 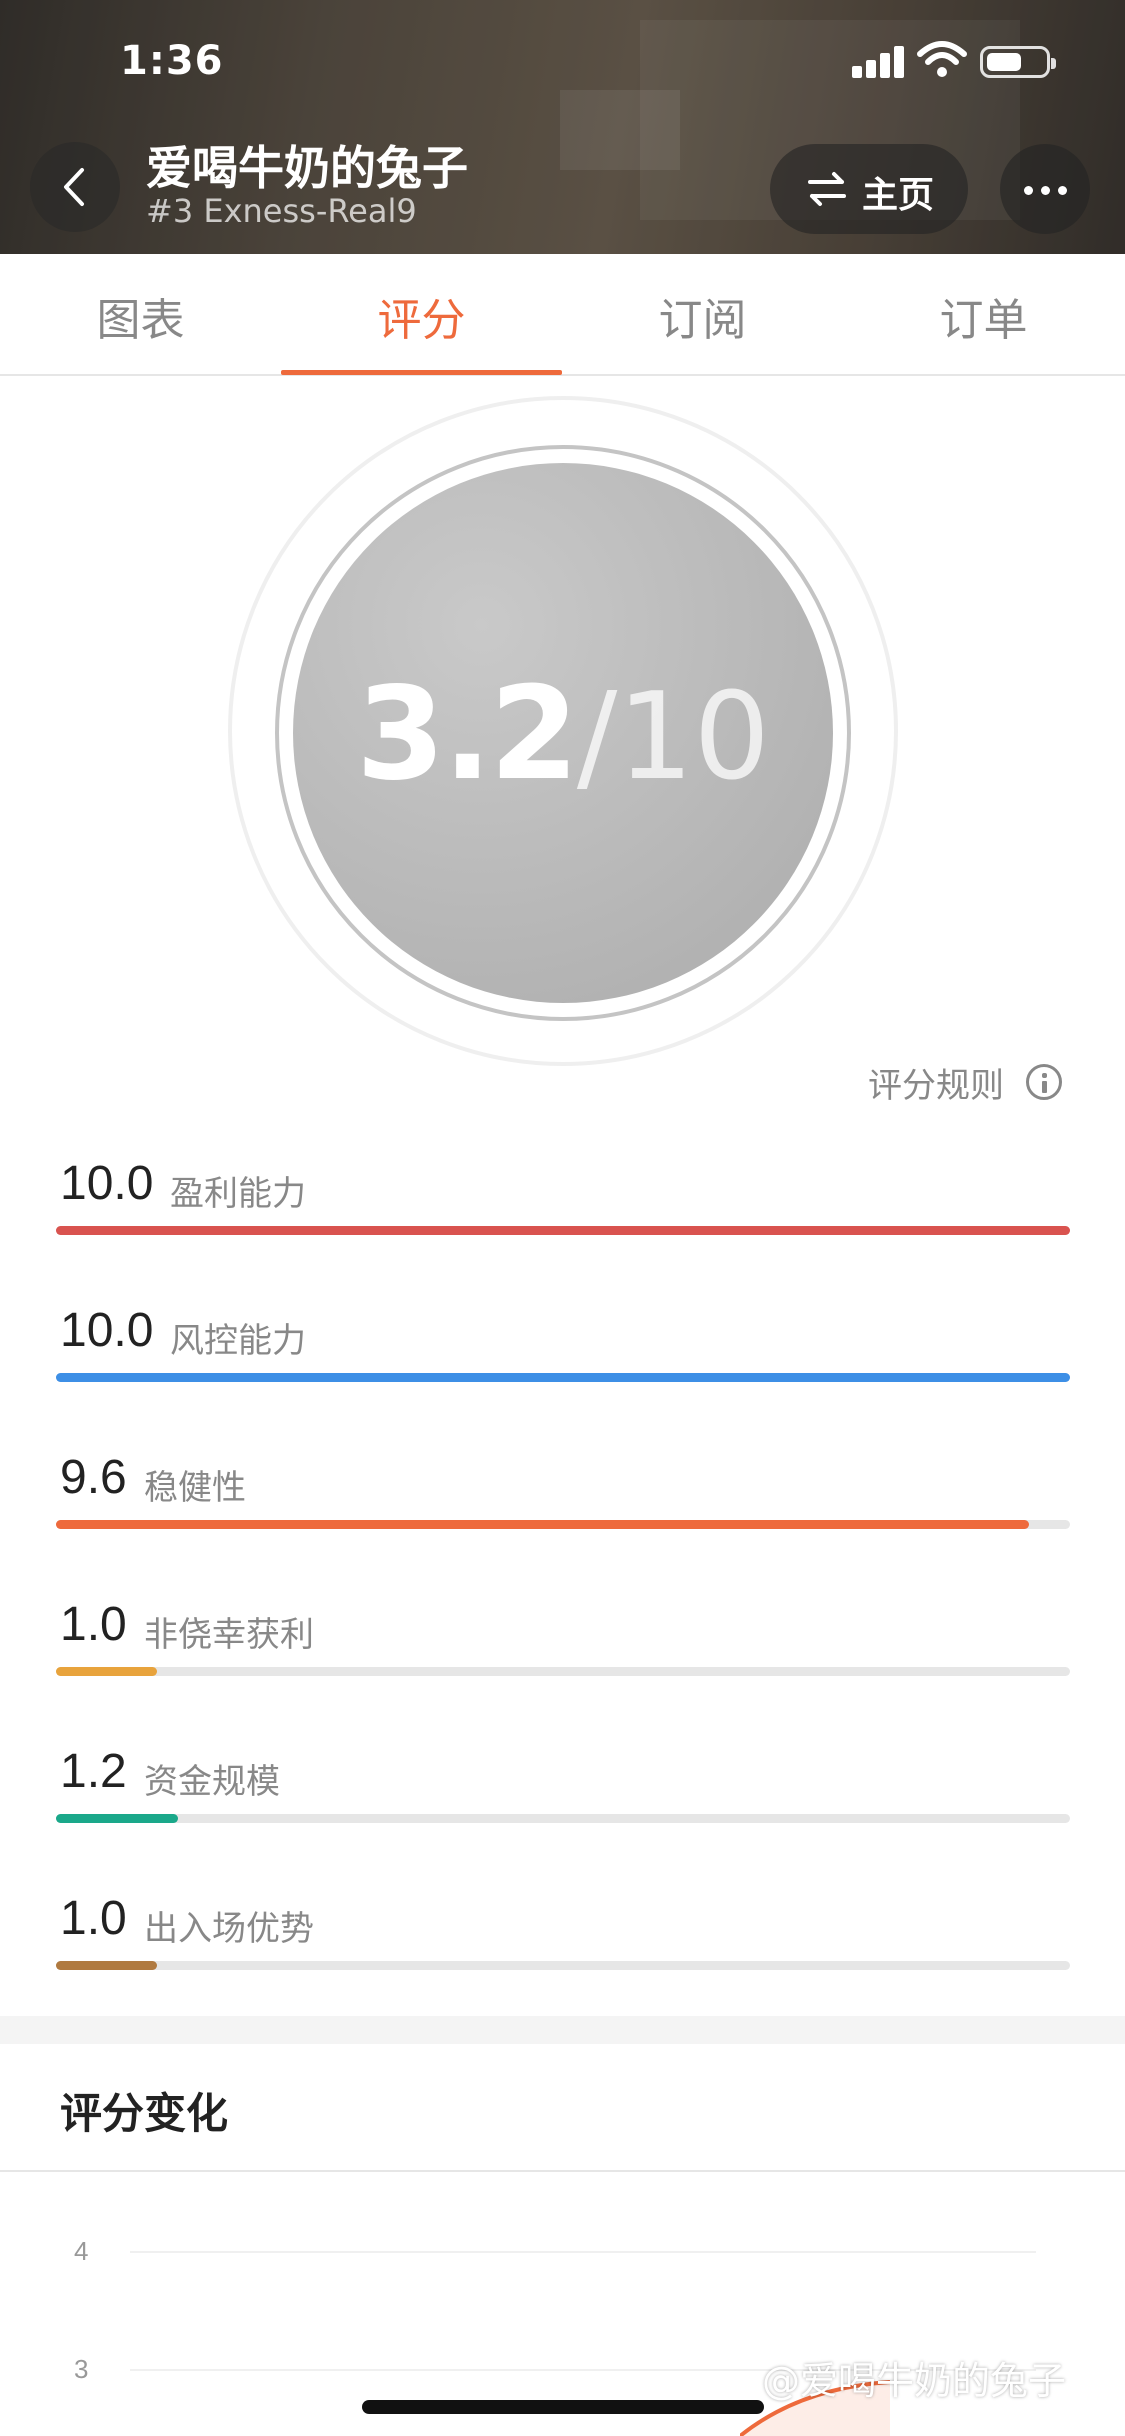 What do you see at coordinates (195, 1488) in the screenshot?
I see `metric-label: 稳健性` at bounding box center [195, 1488].